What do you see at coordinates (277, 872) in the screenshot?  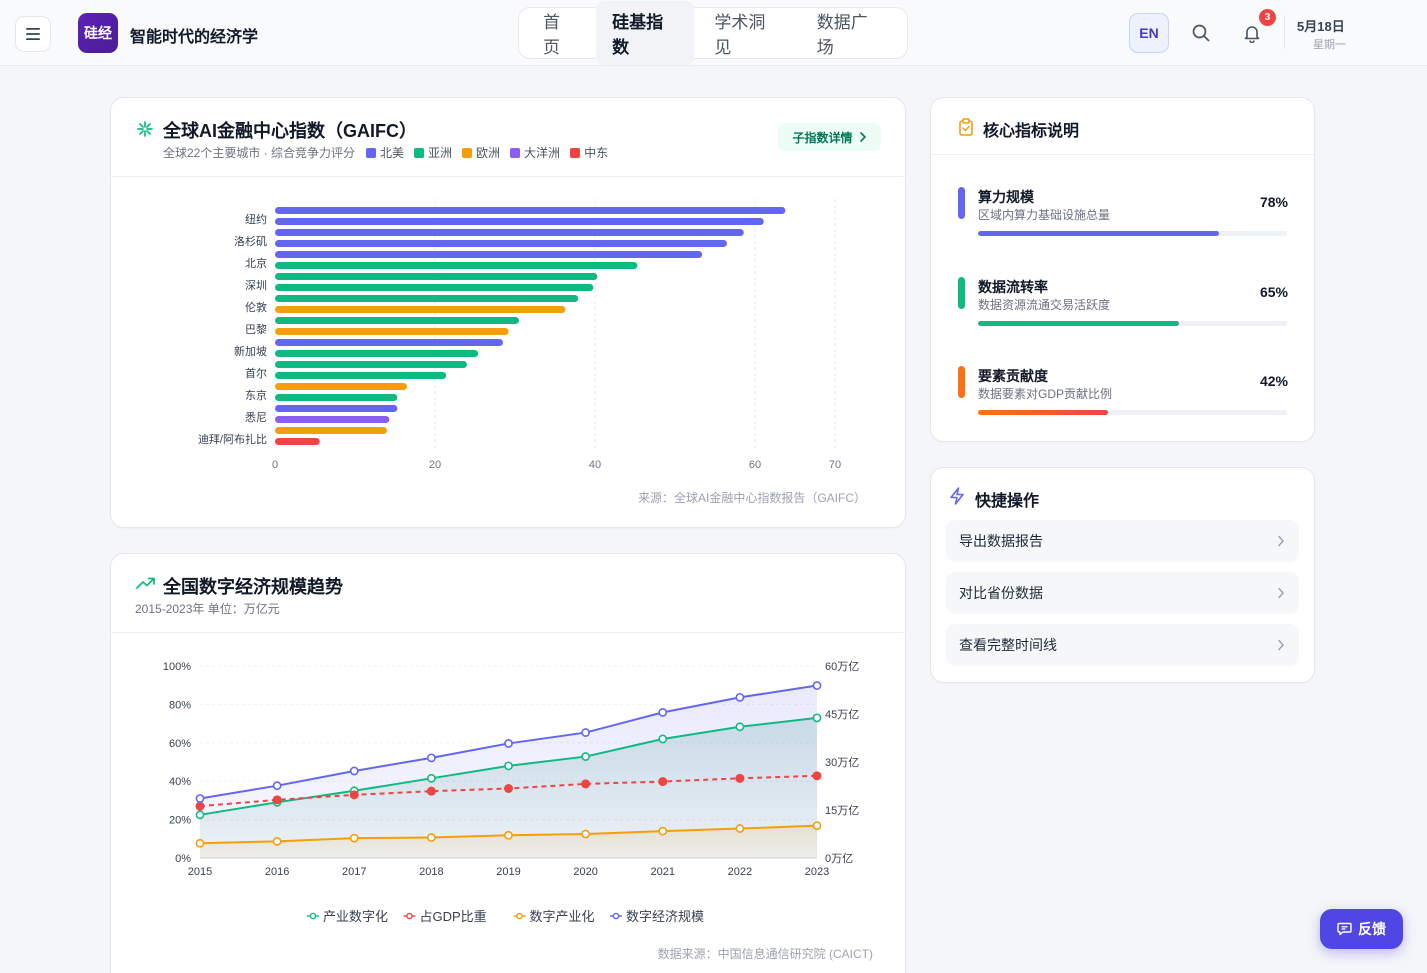 I see `x-tick-label: 2016` at bounding box center [277, 872].